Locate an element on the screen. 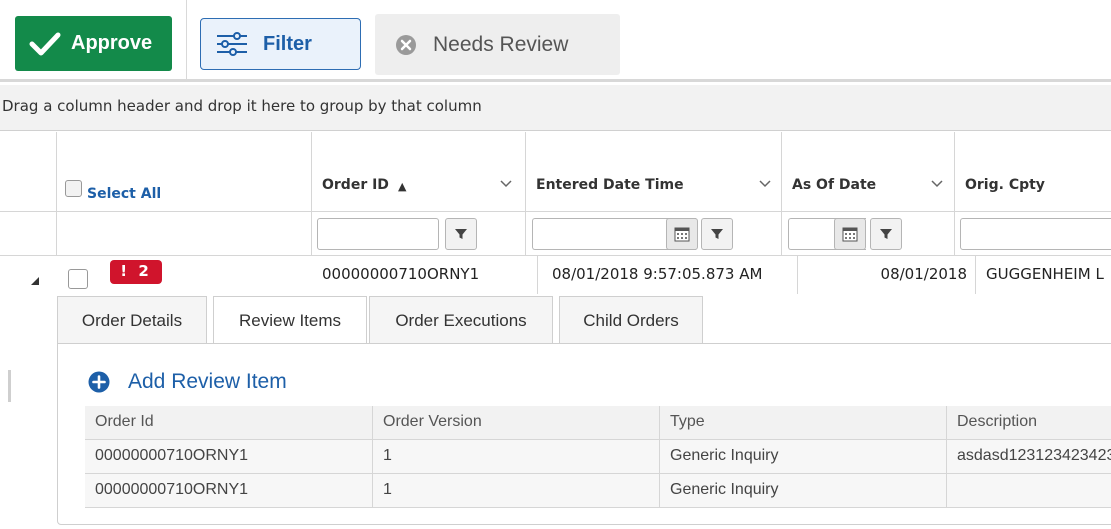 This screenshot has width=1111, height=529. header-cell: Description is located at coordinates (1029, 423).